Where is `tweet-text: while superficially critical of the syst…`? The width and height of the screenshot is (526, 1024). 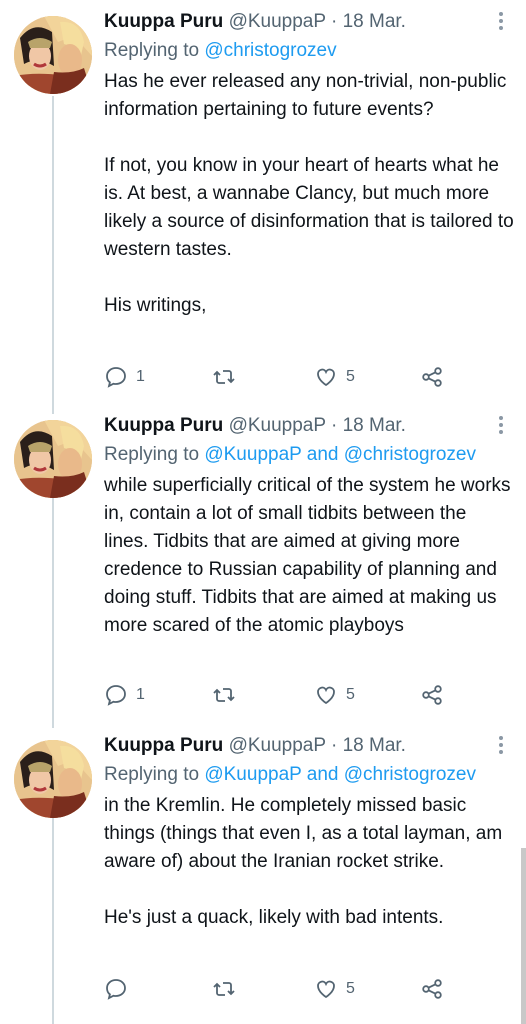
tweet-text: while superficially critical of the syst… is located at coordinates (309, 556).